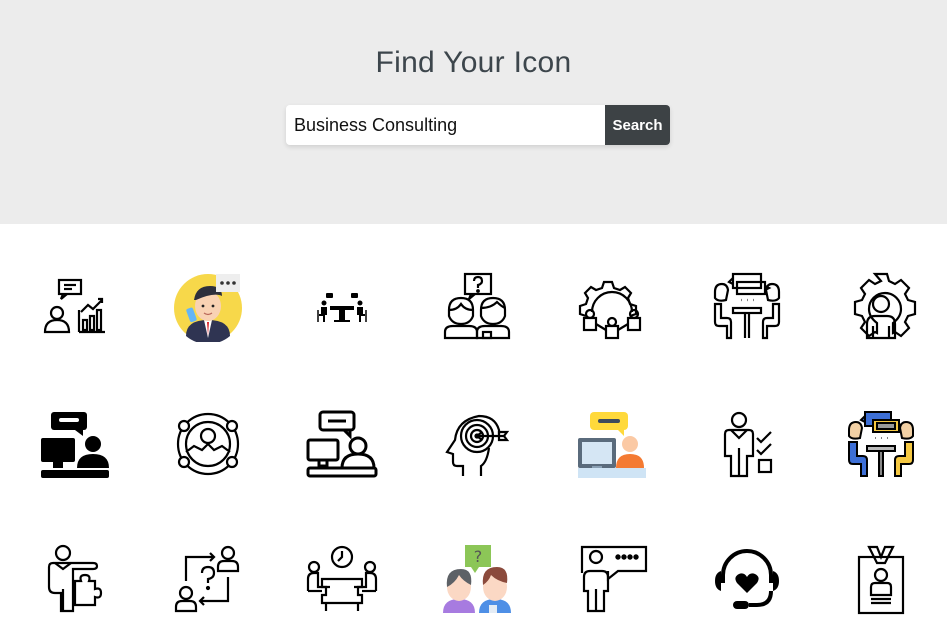 The image size is (947, 641). I want to click on icon-result: ?, so click(477, 579).